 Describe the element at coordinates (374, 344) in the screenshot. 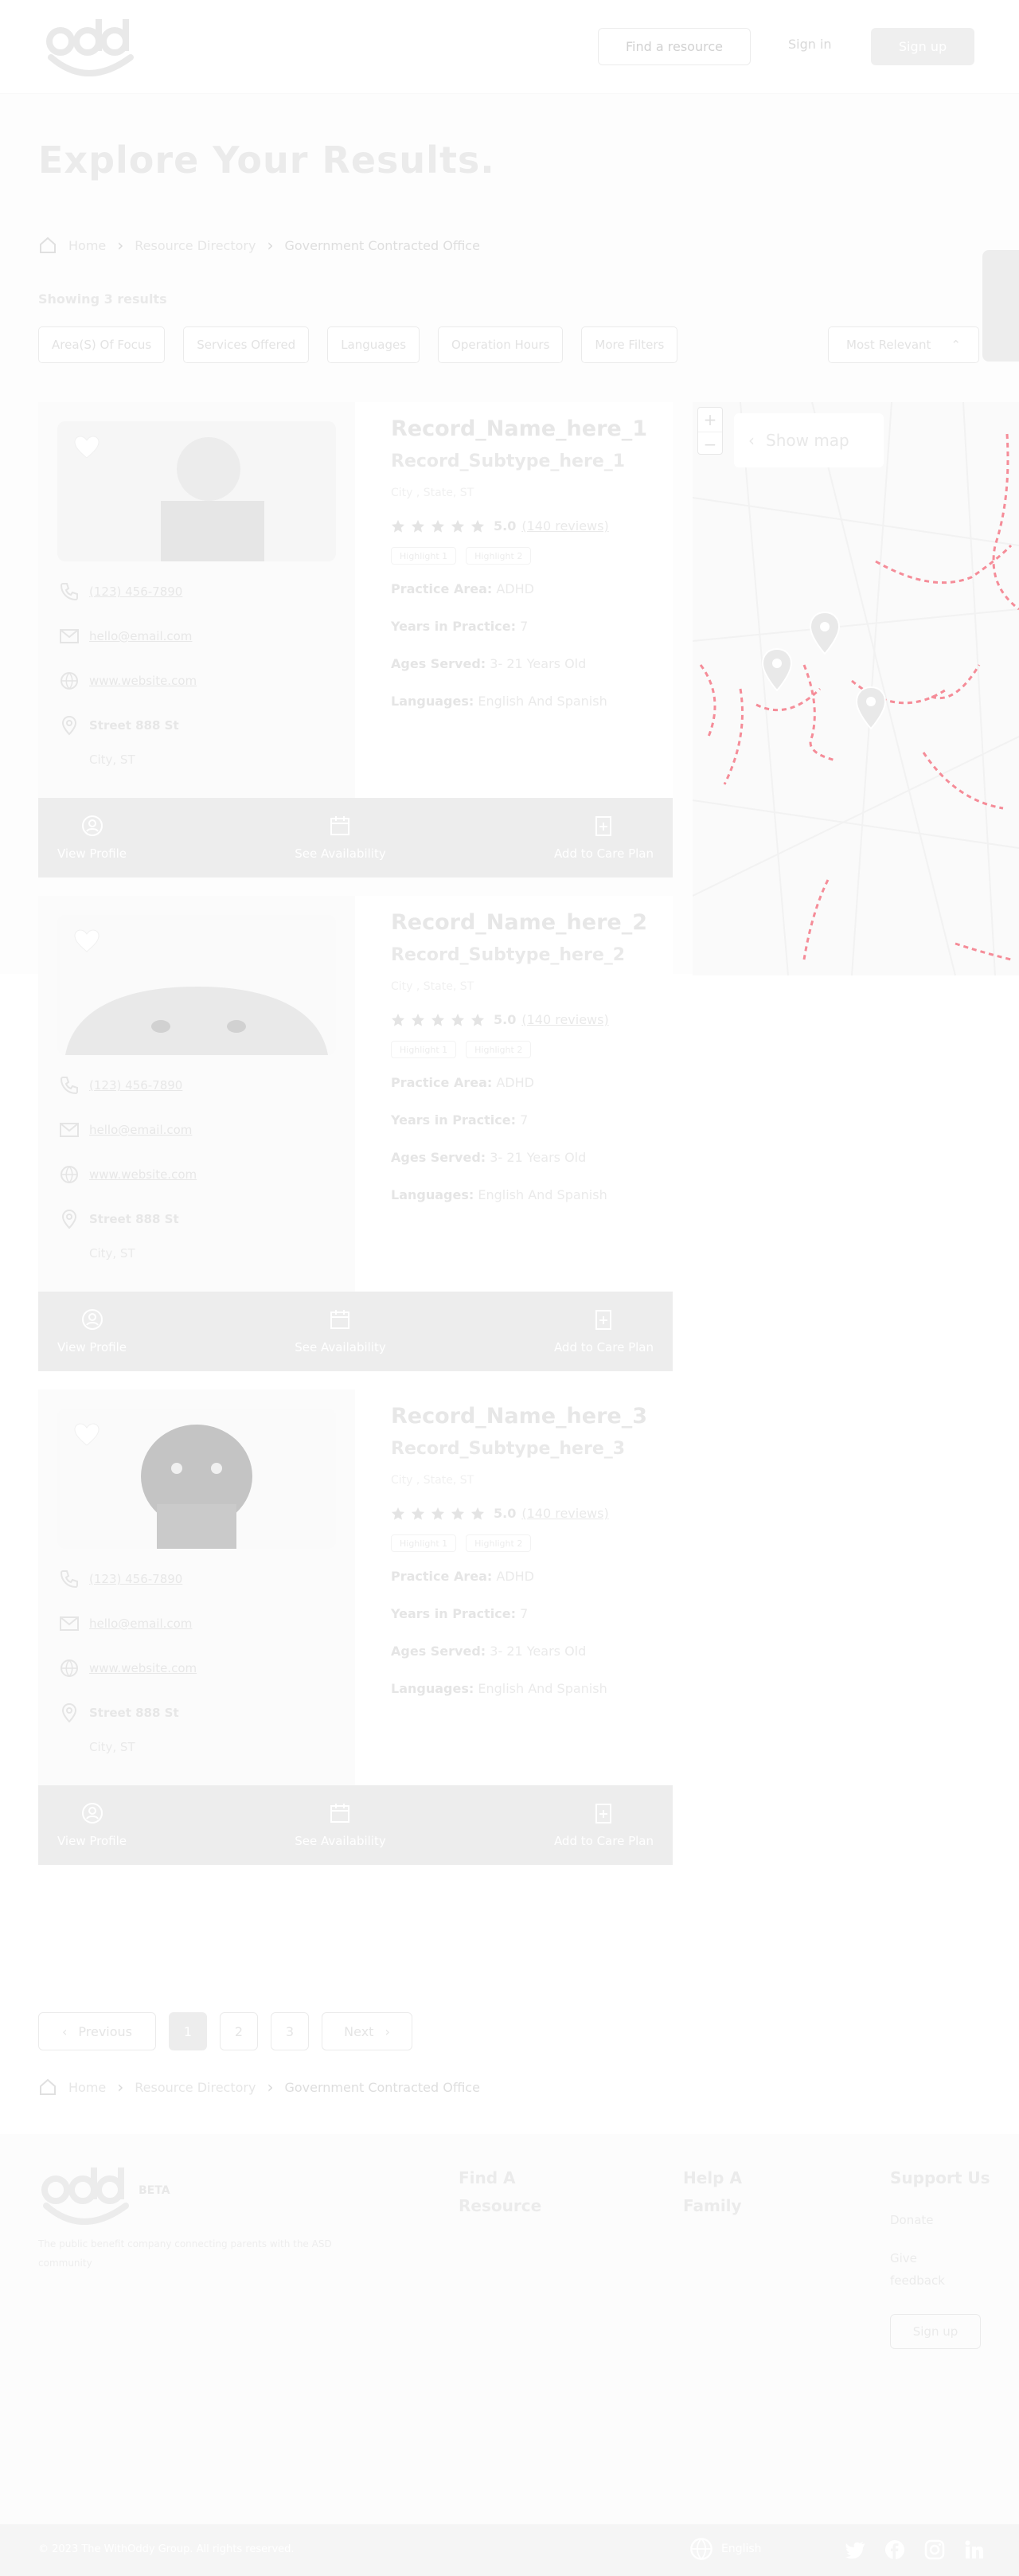

I see `filter-languages: Languages` at that location.